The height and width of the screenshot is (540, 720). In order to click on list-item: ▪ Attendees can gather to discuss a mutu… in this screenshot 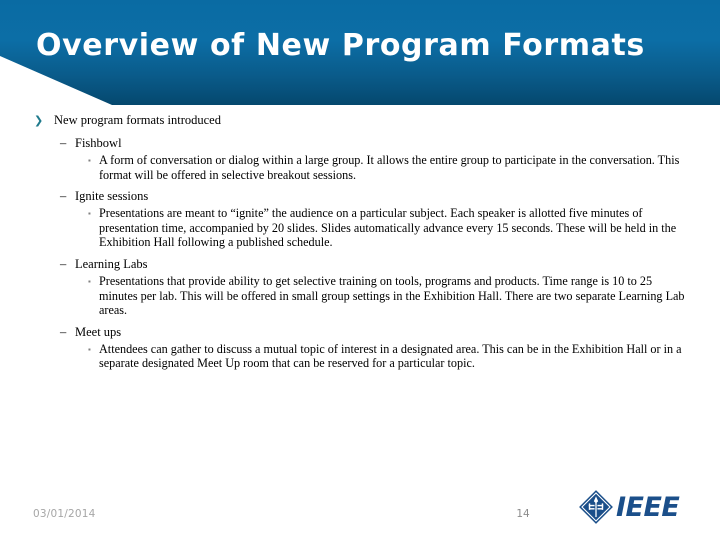, I will do `click(360, 356)`.